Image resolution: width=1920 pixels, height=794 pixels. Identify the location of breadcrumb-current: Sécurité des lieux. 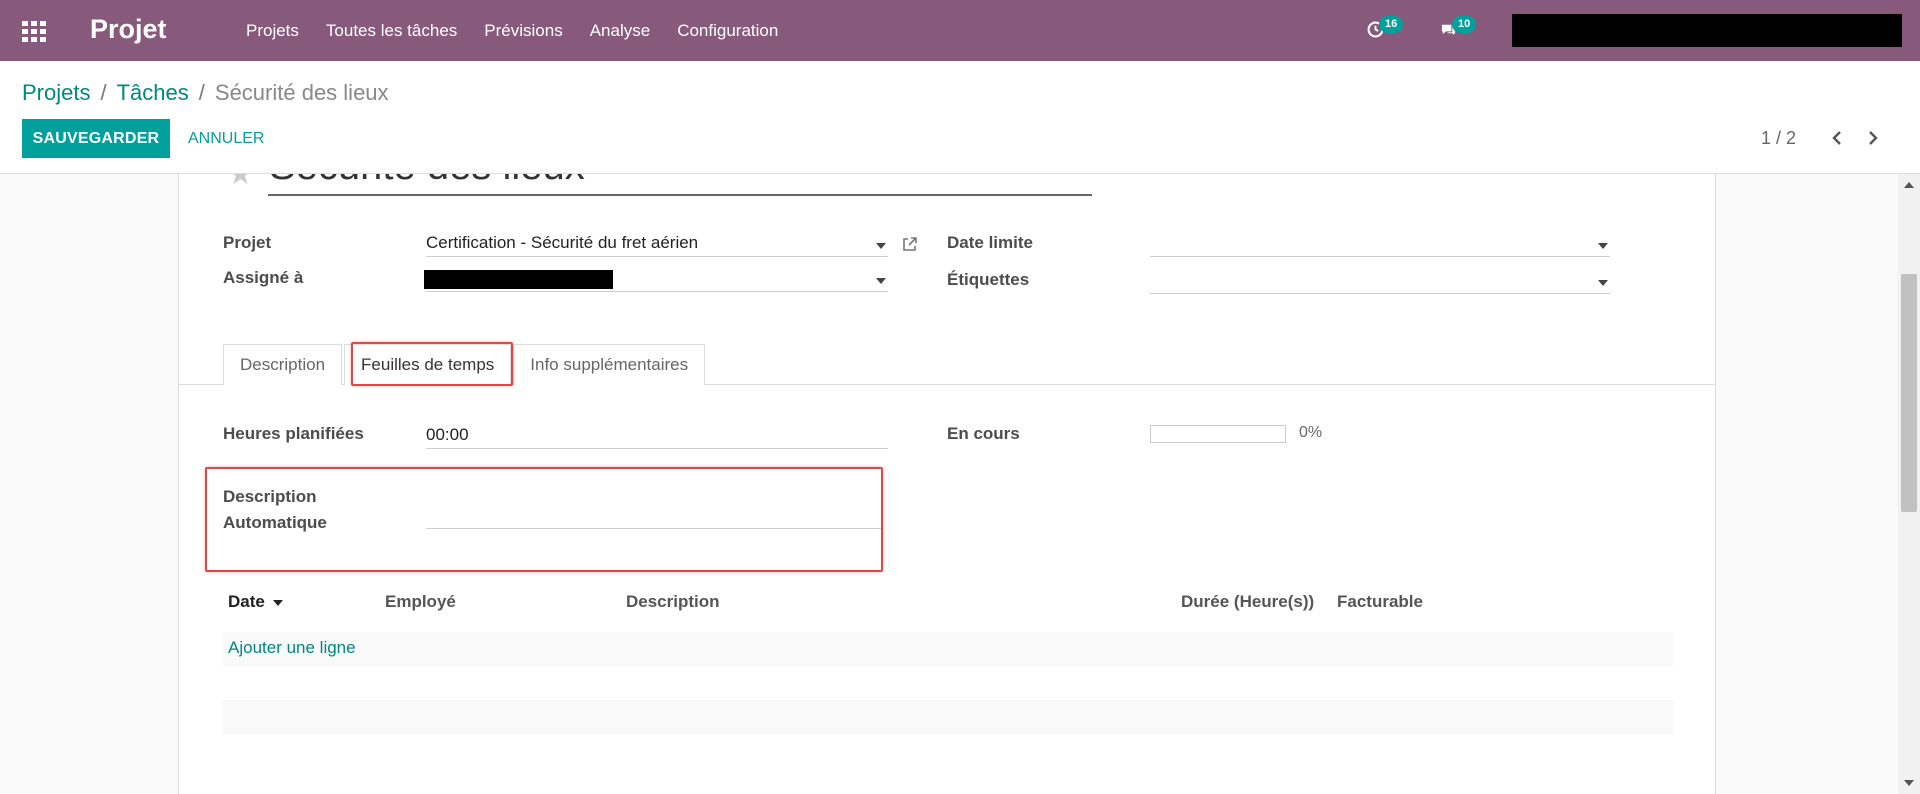
(301, 92).